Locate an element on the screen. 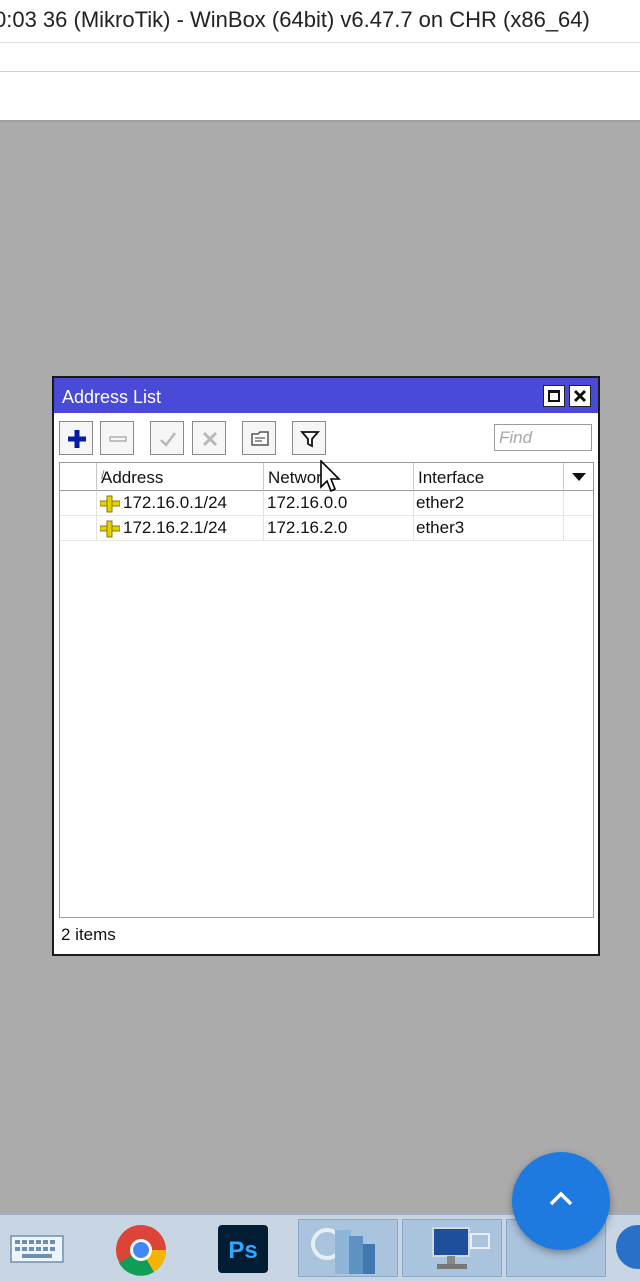  enable-icon is located at coordinates (168, 439).